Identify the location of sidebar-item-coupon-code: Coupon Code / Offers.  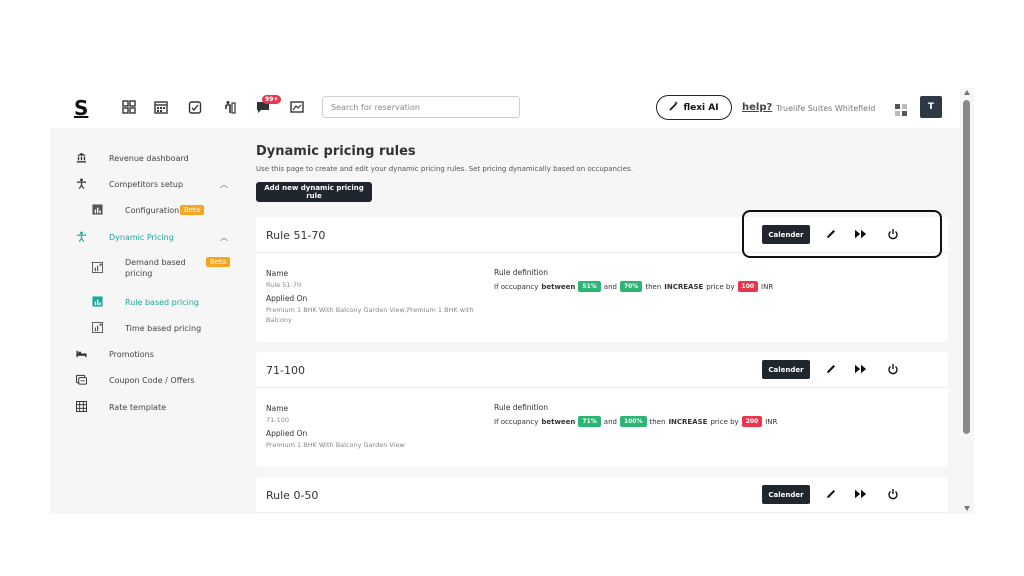
(145, 382).